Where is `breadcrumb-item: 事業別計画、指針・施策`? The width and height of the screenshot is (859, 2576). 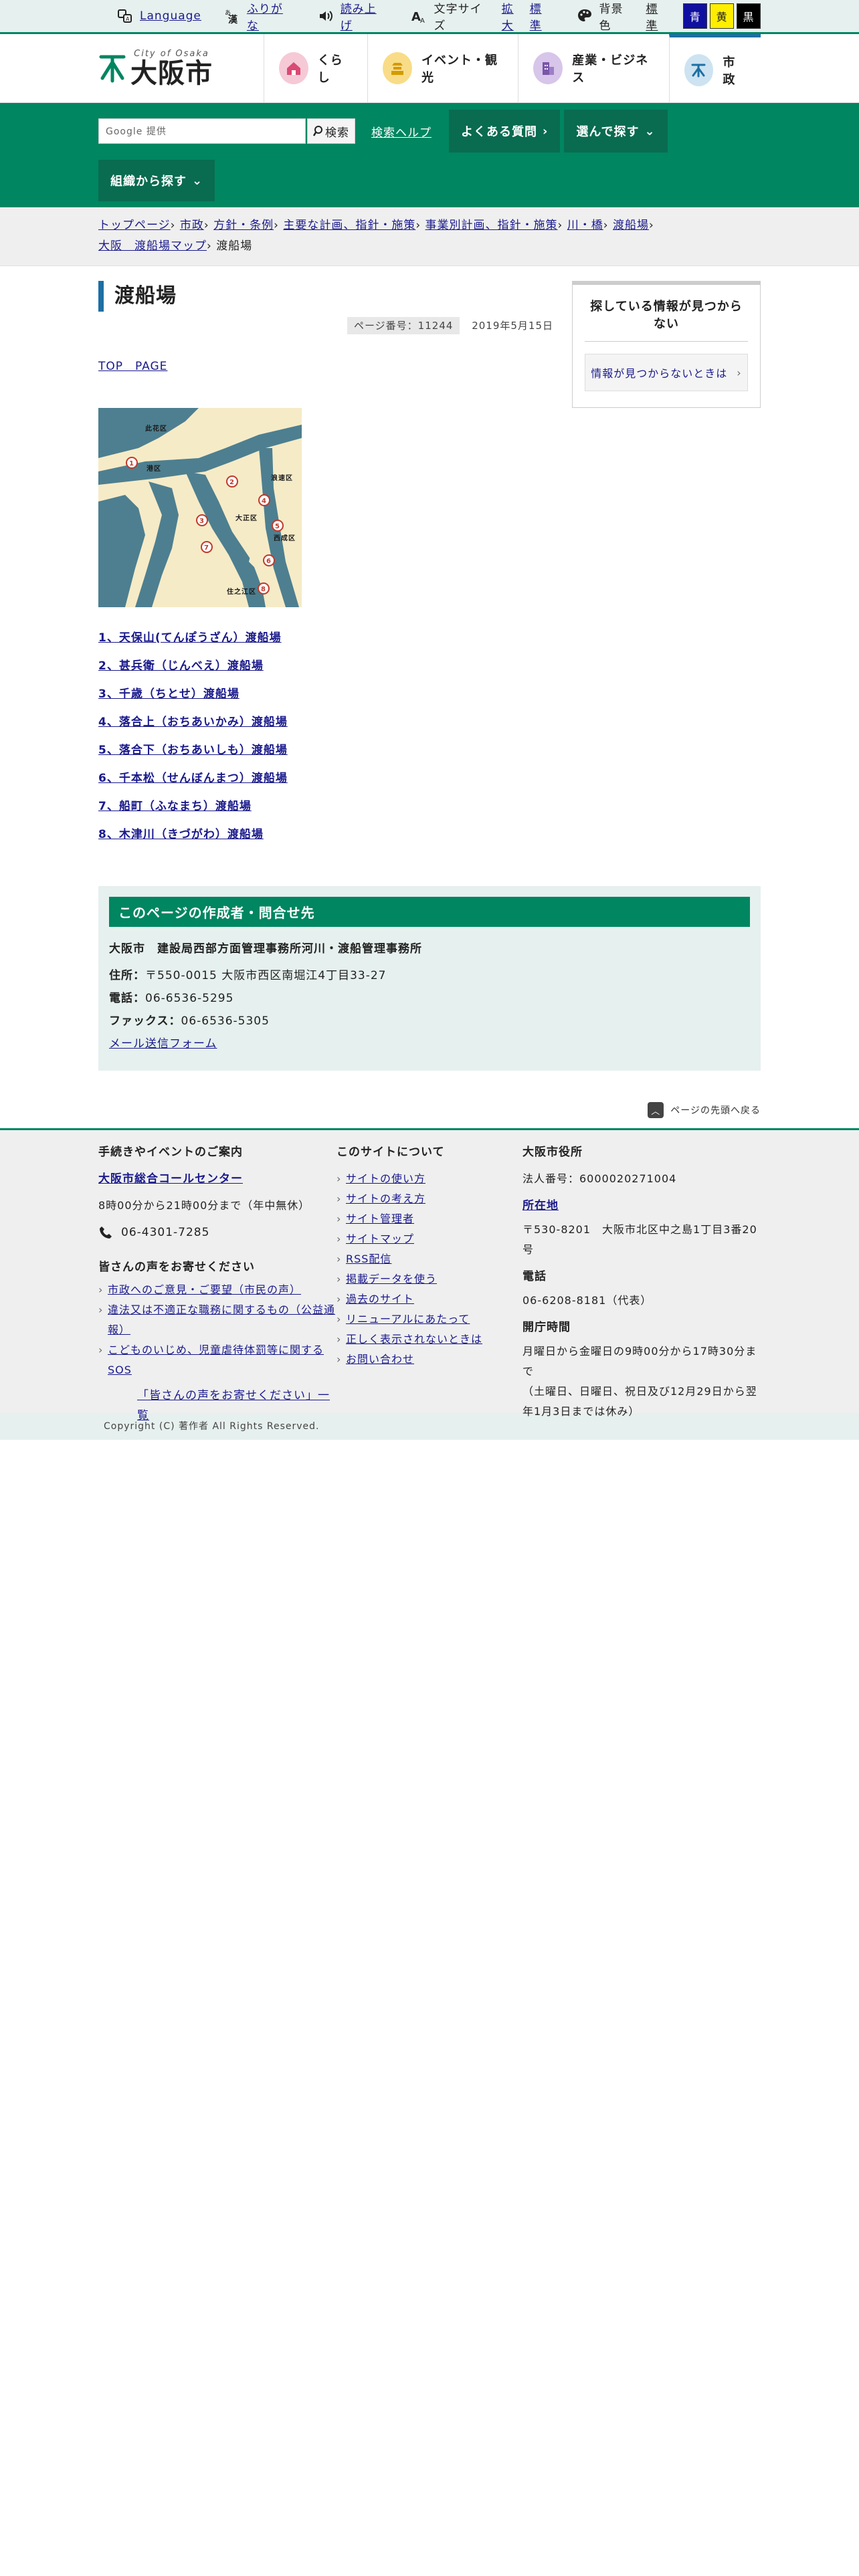
breadcrumb-item: 事業別計画、指針・施策 is located at coordinates (492, 225).